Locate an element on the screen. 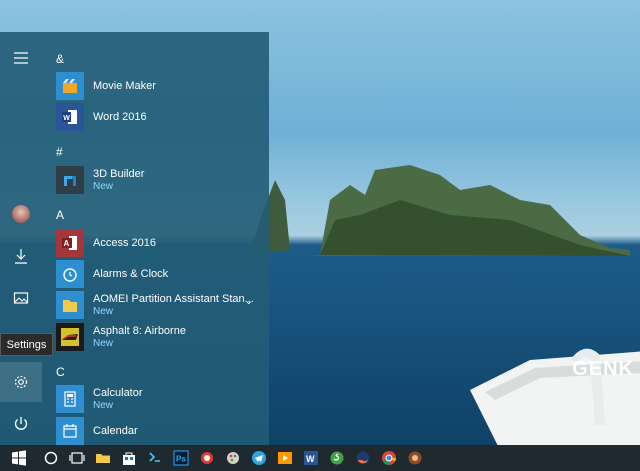 Image resolution: width=640 pixels, height=471 pixels. power-icon is located at coordinates (21, 423).